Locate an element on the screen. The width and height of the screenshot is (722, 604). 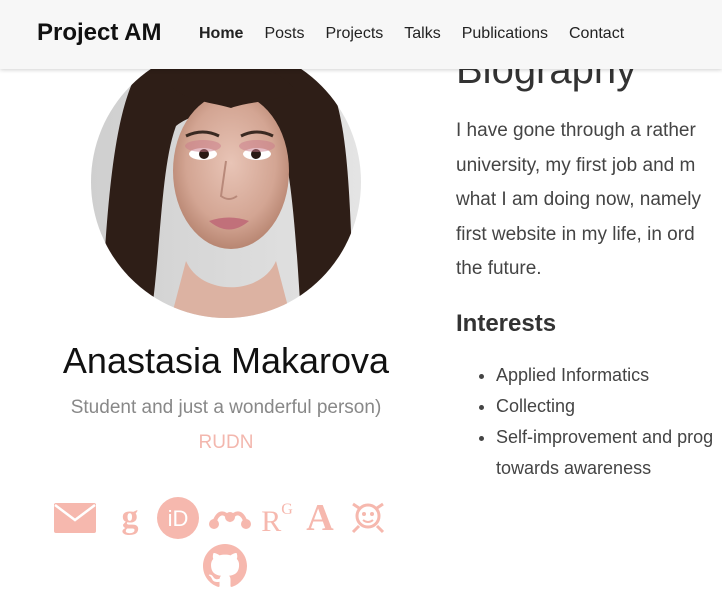
nav-publications-link: Publications is located at coordinates (505, 34).